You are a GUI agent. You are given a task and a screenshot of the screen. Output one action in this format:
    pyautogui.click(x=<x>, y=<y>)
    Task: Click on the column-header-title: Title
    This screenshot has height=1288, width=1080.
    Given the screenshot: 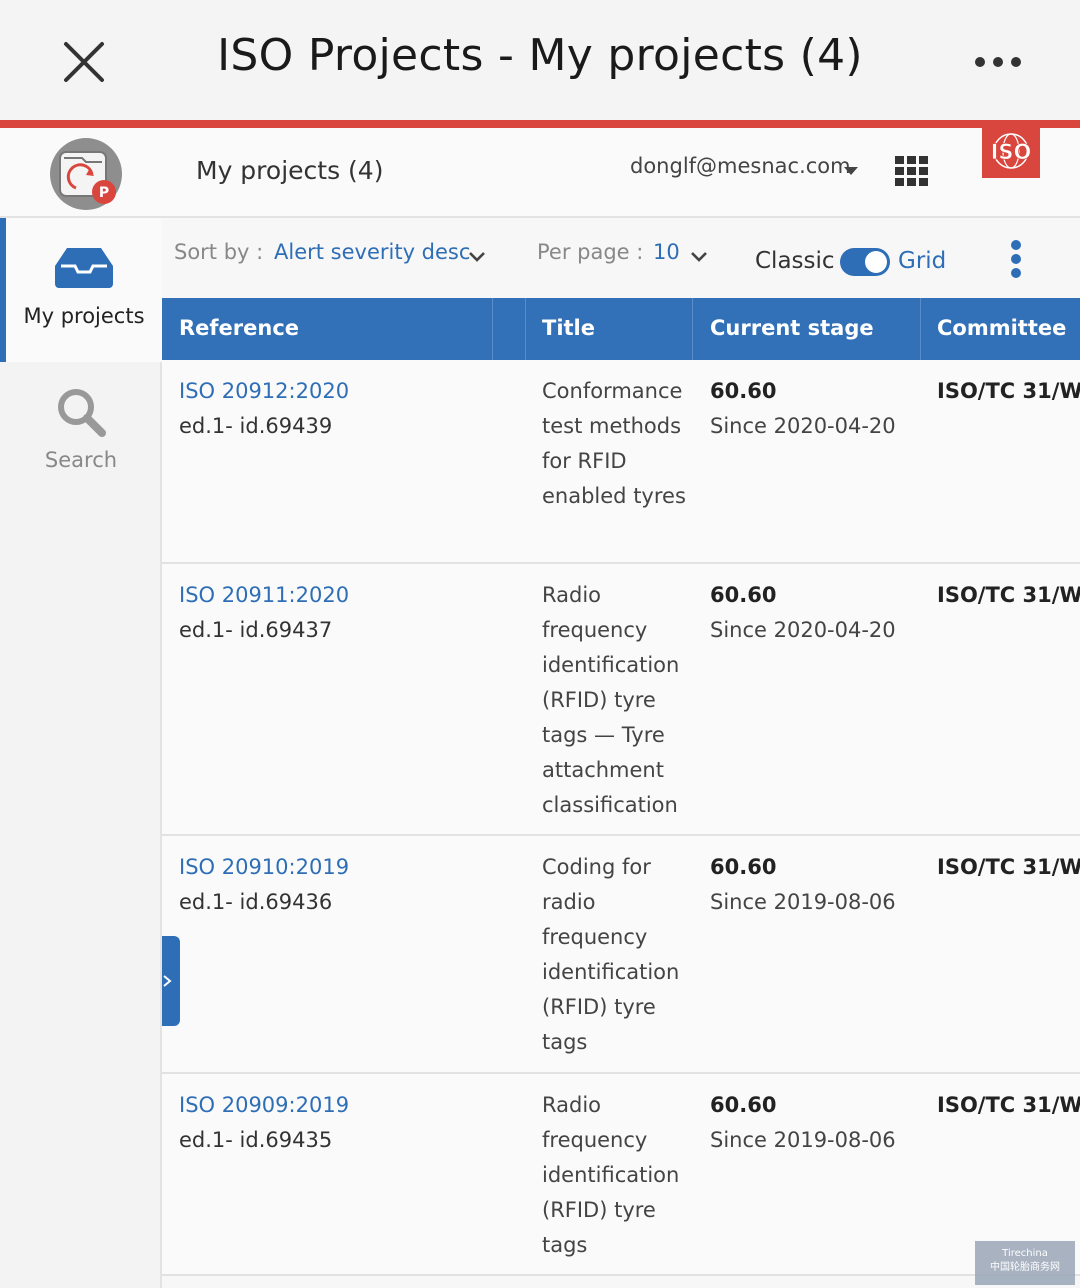 What is the action you would take?
    pyautogui.click(x=609, y=329)
    